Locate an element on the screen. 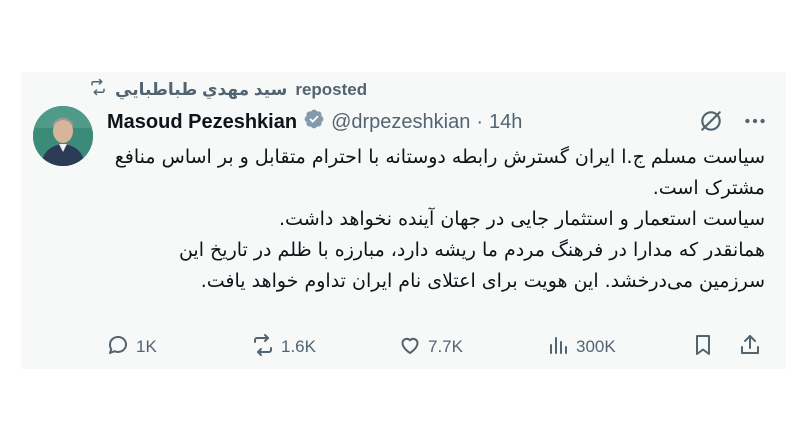 This screenshot has height=421, width=810. author-name: Masoud Pezeshkian is located at coordinates (202, 122).